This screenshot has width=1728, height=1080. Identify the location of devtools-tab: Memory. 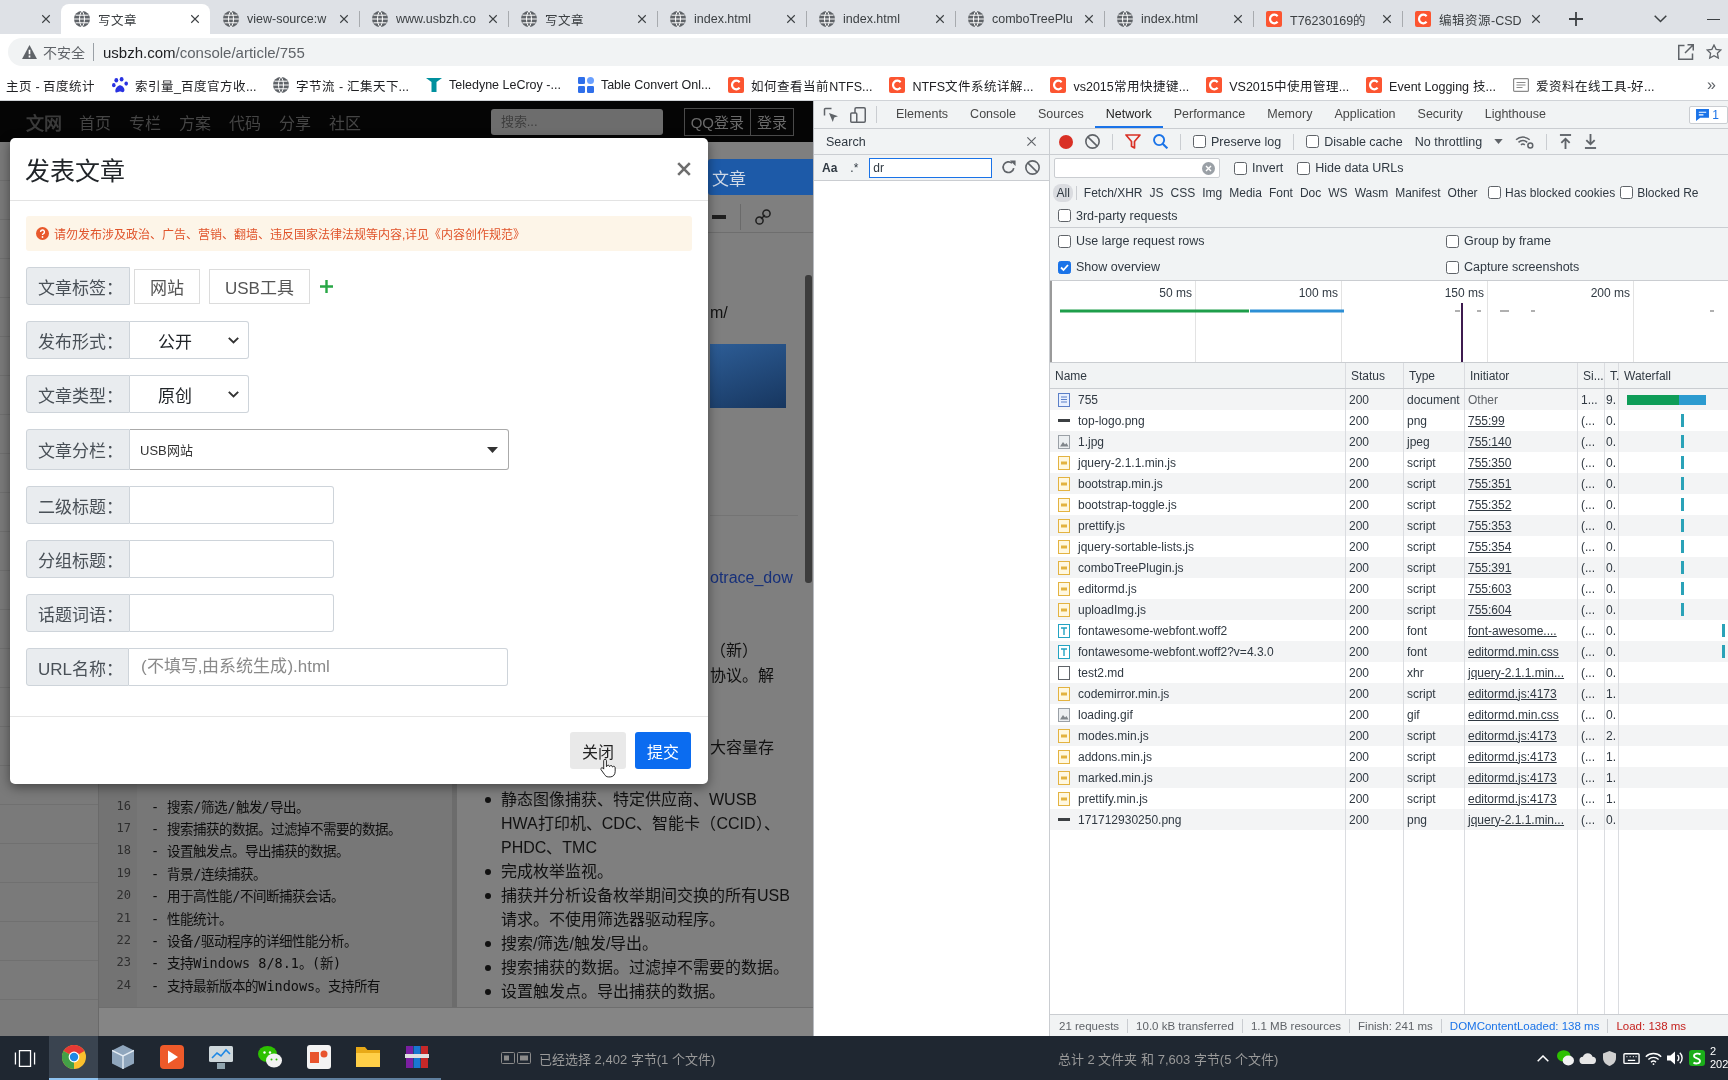
(1290, 114).